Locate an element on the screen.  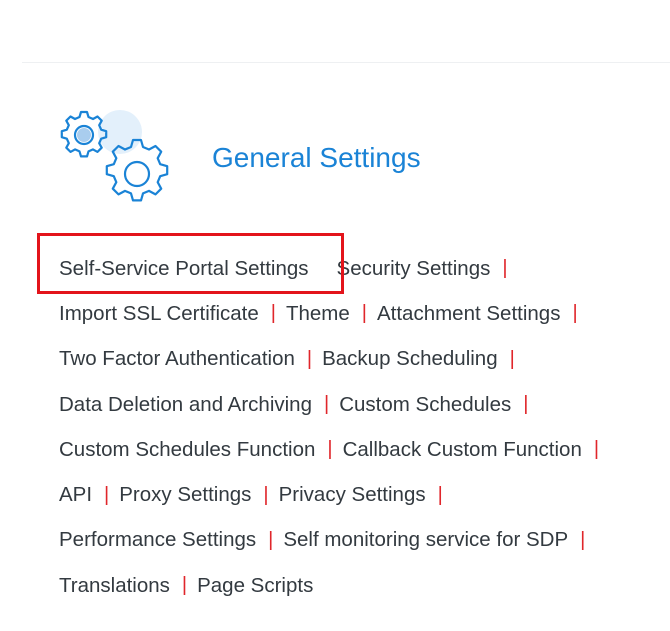
settings-header: General Settings is located at coordinates (264, 159).